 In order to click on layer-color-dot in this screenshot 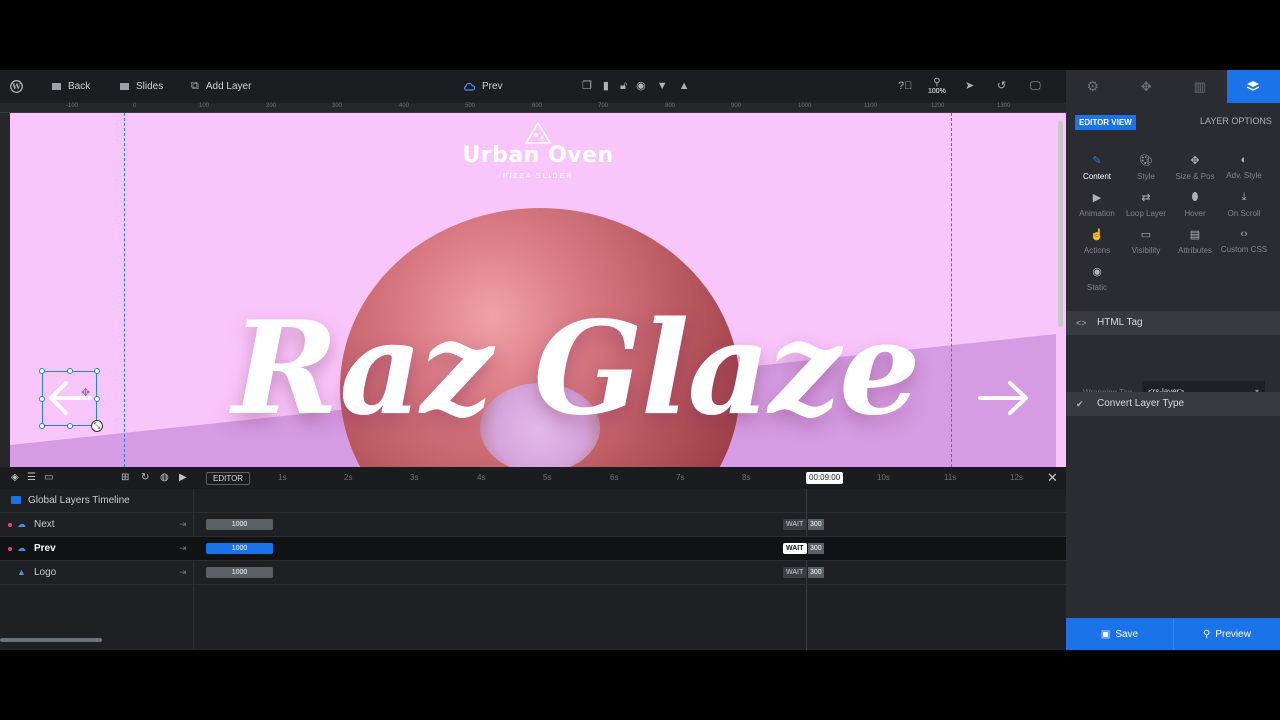, I will do `click(10, 549)`.